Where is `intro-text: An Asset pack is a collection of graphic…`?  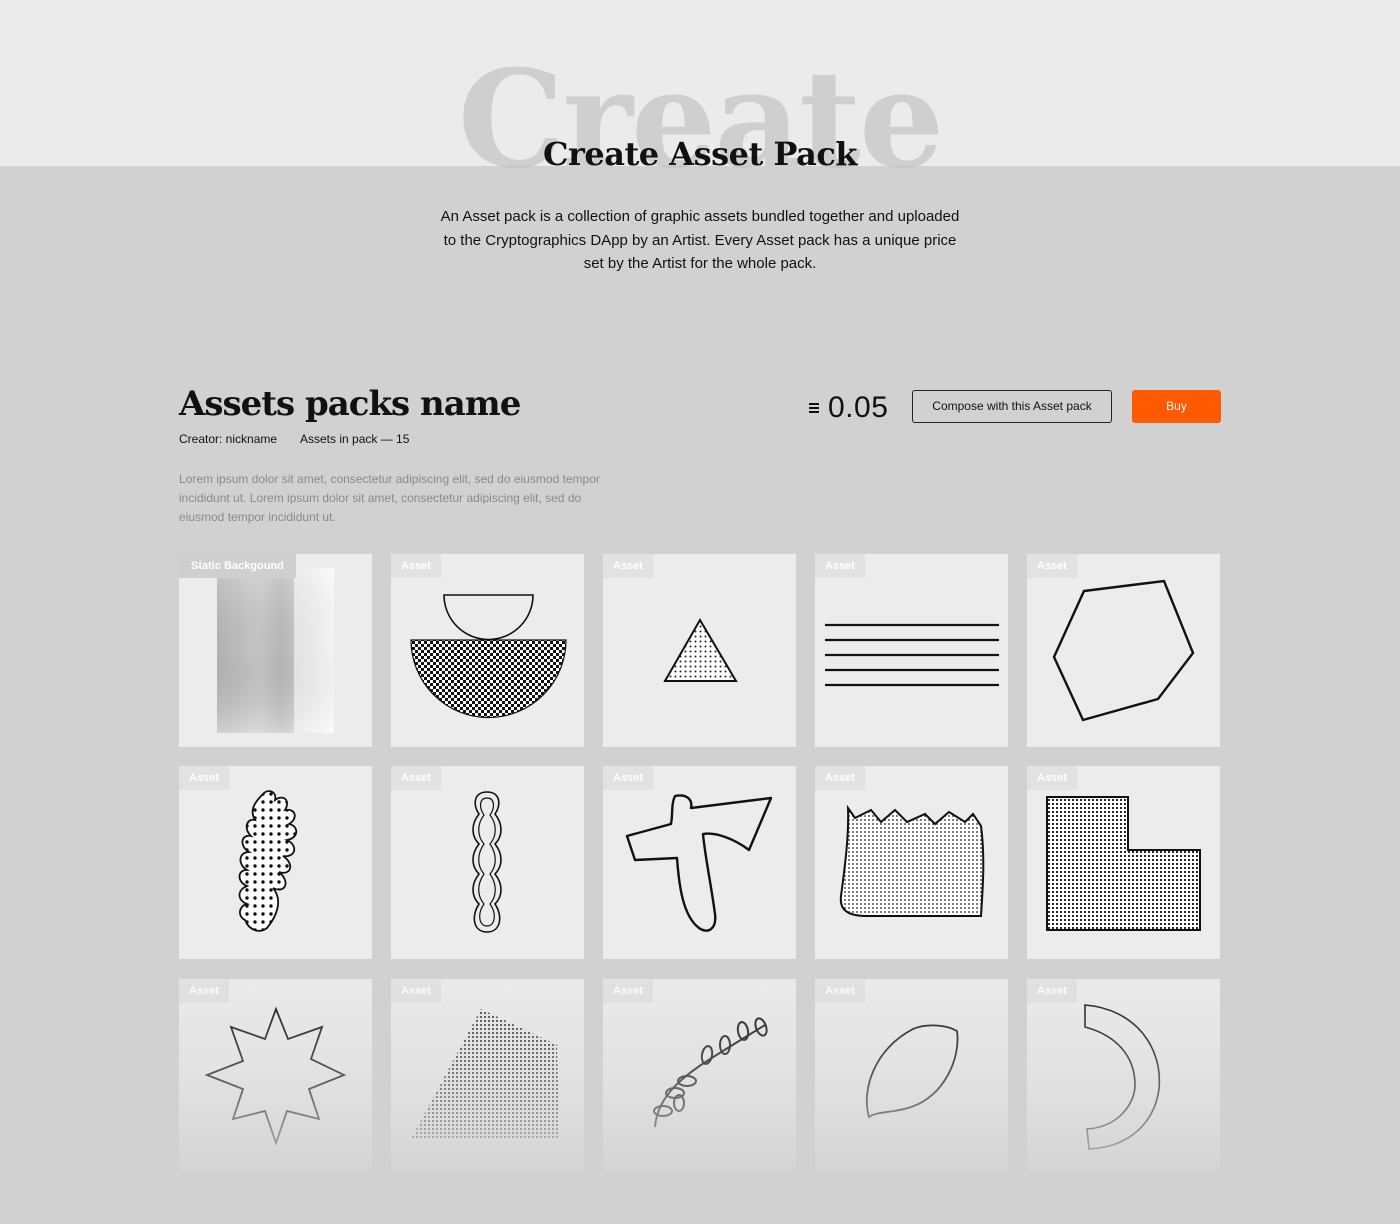
intro-text: An Asset pack is a collection of graphic… is located at coordinates (700, 240).